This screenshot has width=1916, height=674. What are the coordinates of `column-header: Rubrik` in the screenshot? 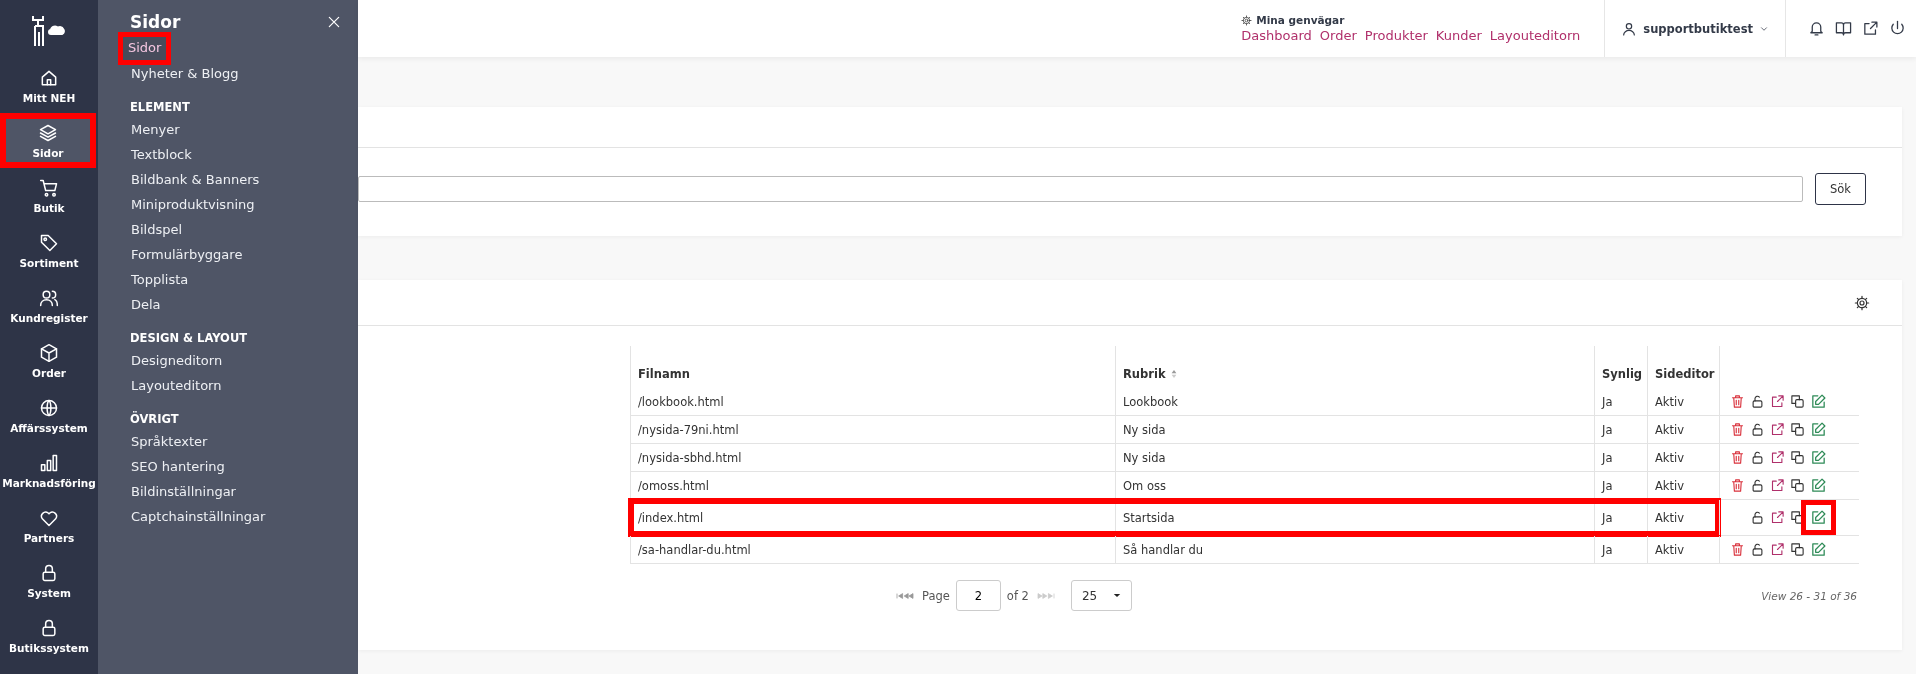 It's located at (1354, 367).